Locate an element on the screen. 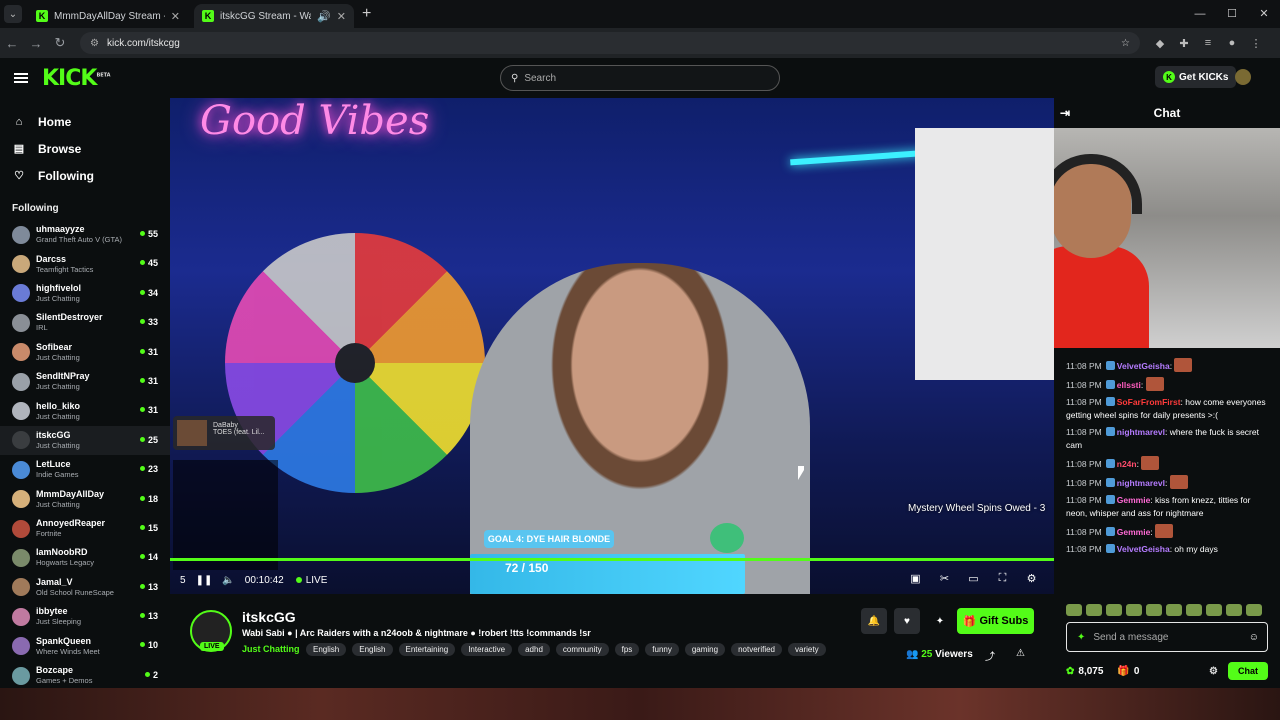 The image size is (1280, 720). reload-icon: ↻ is located at coordinates (60, 43).